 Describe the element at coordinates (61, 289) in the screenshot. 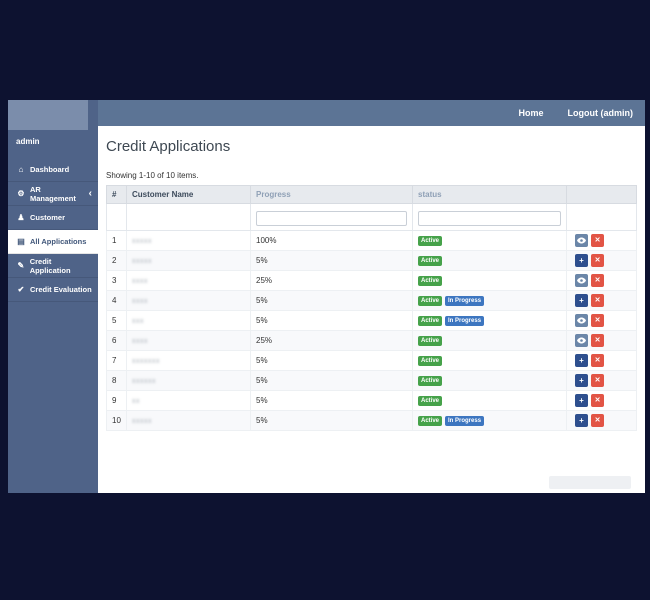

I see `sidebar-item-label: Credit Evaluation` at that location.